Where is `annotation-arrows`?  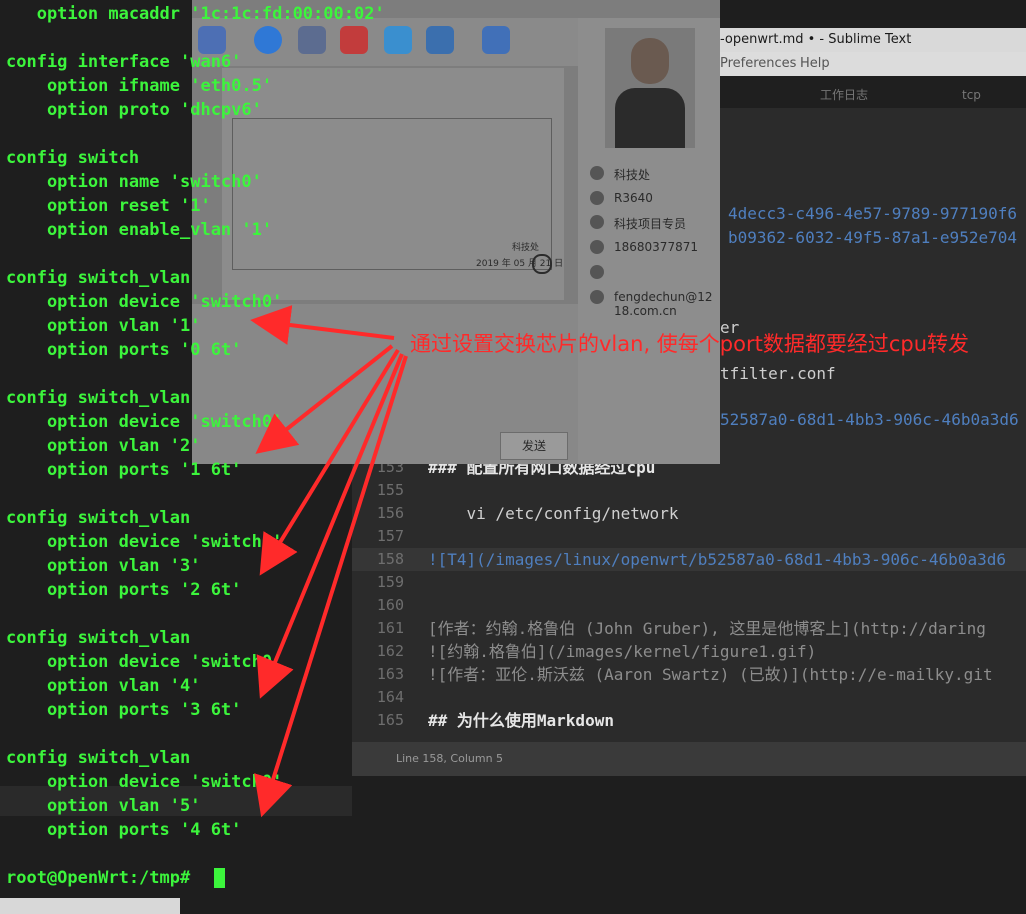 annotation-arrows is located at coordinates (329, 561).